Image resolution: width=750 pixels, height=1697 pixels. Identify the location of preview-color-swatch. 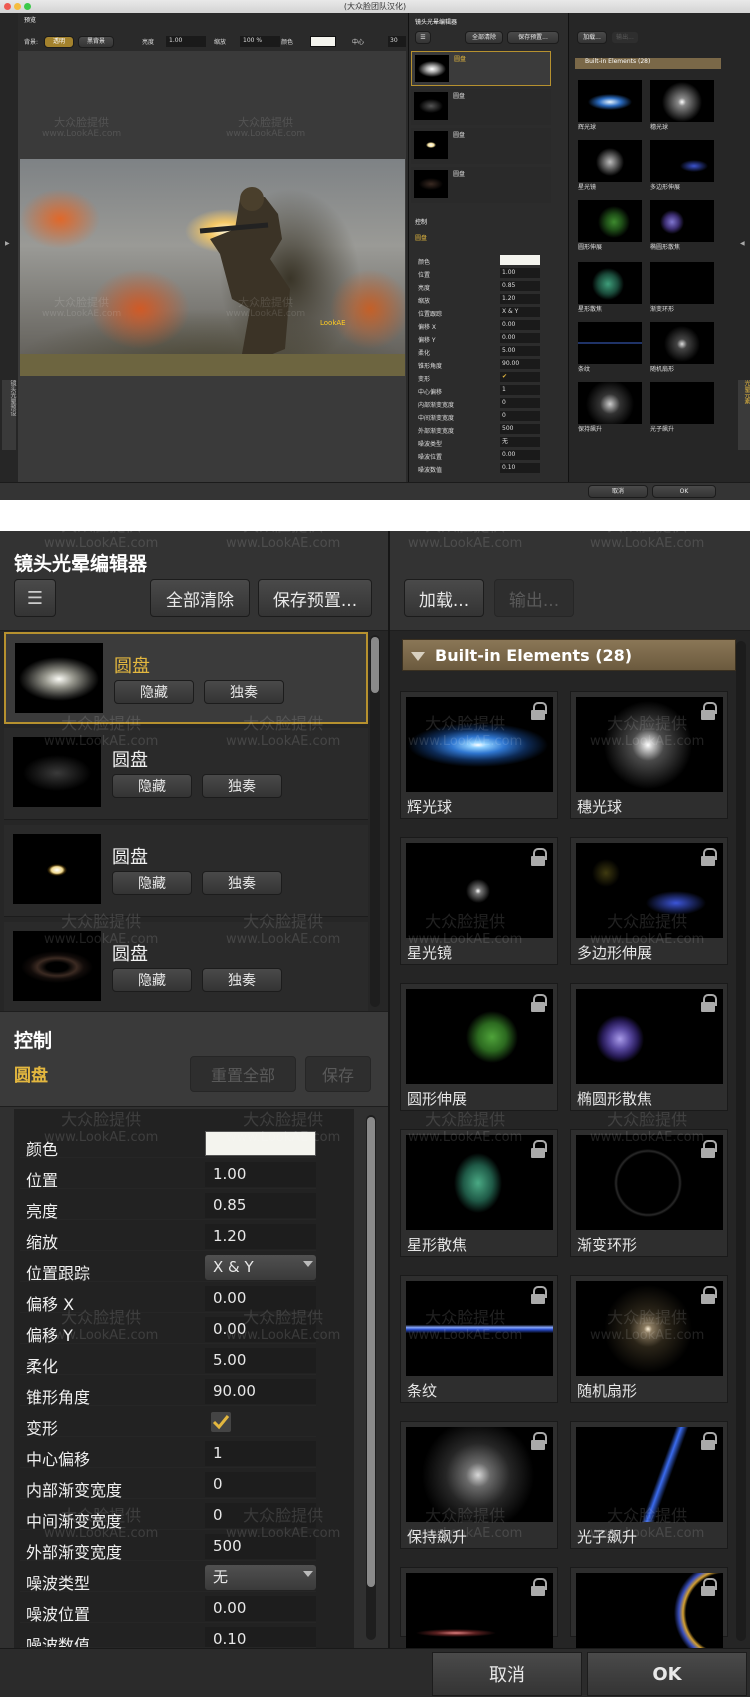
(323, 41).